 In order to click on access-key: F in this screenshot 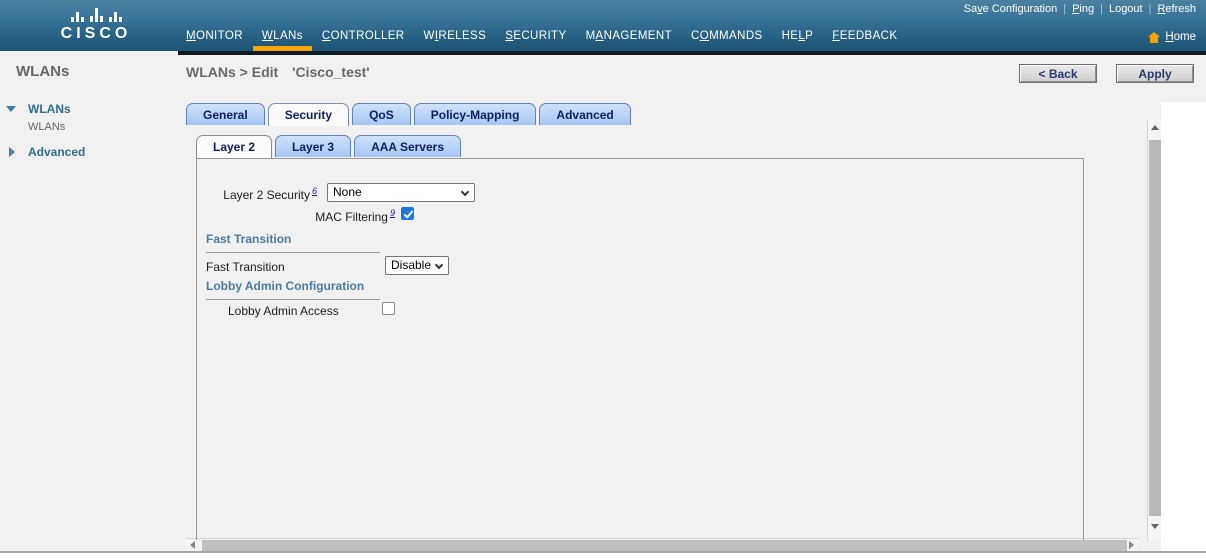, I will do `click(836, 36)`.